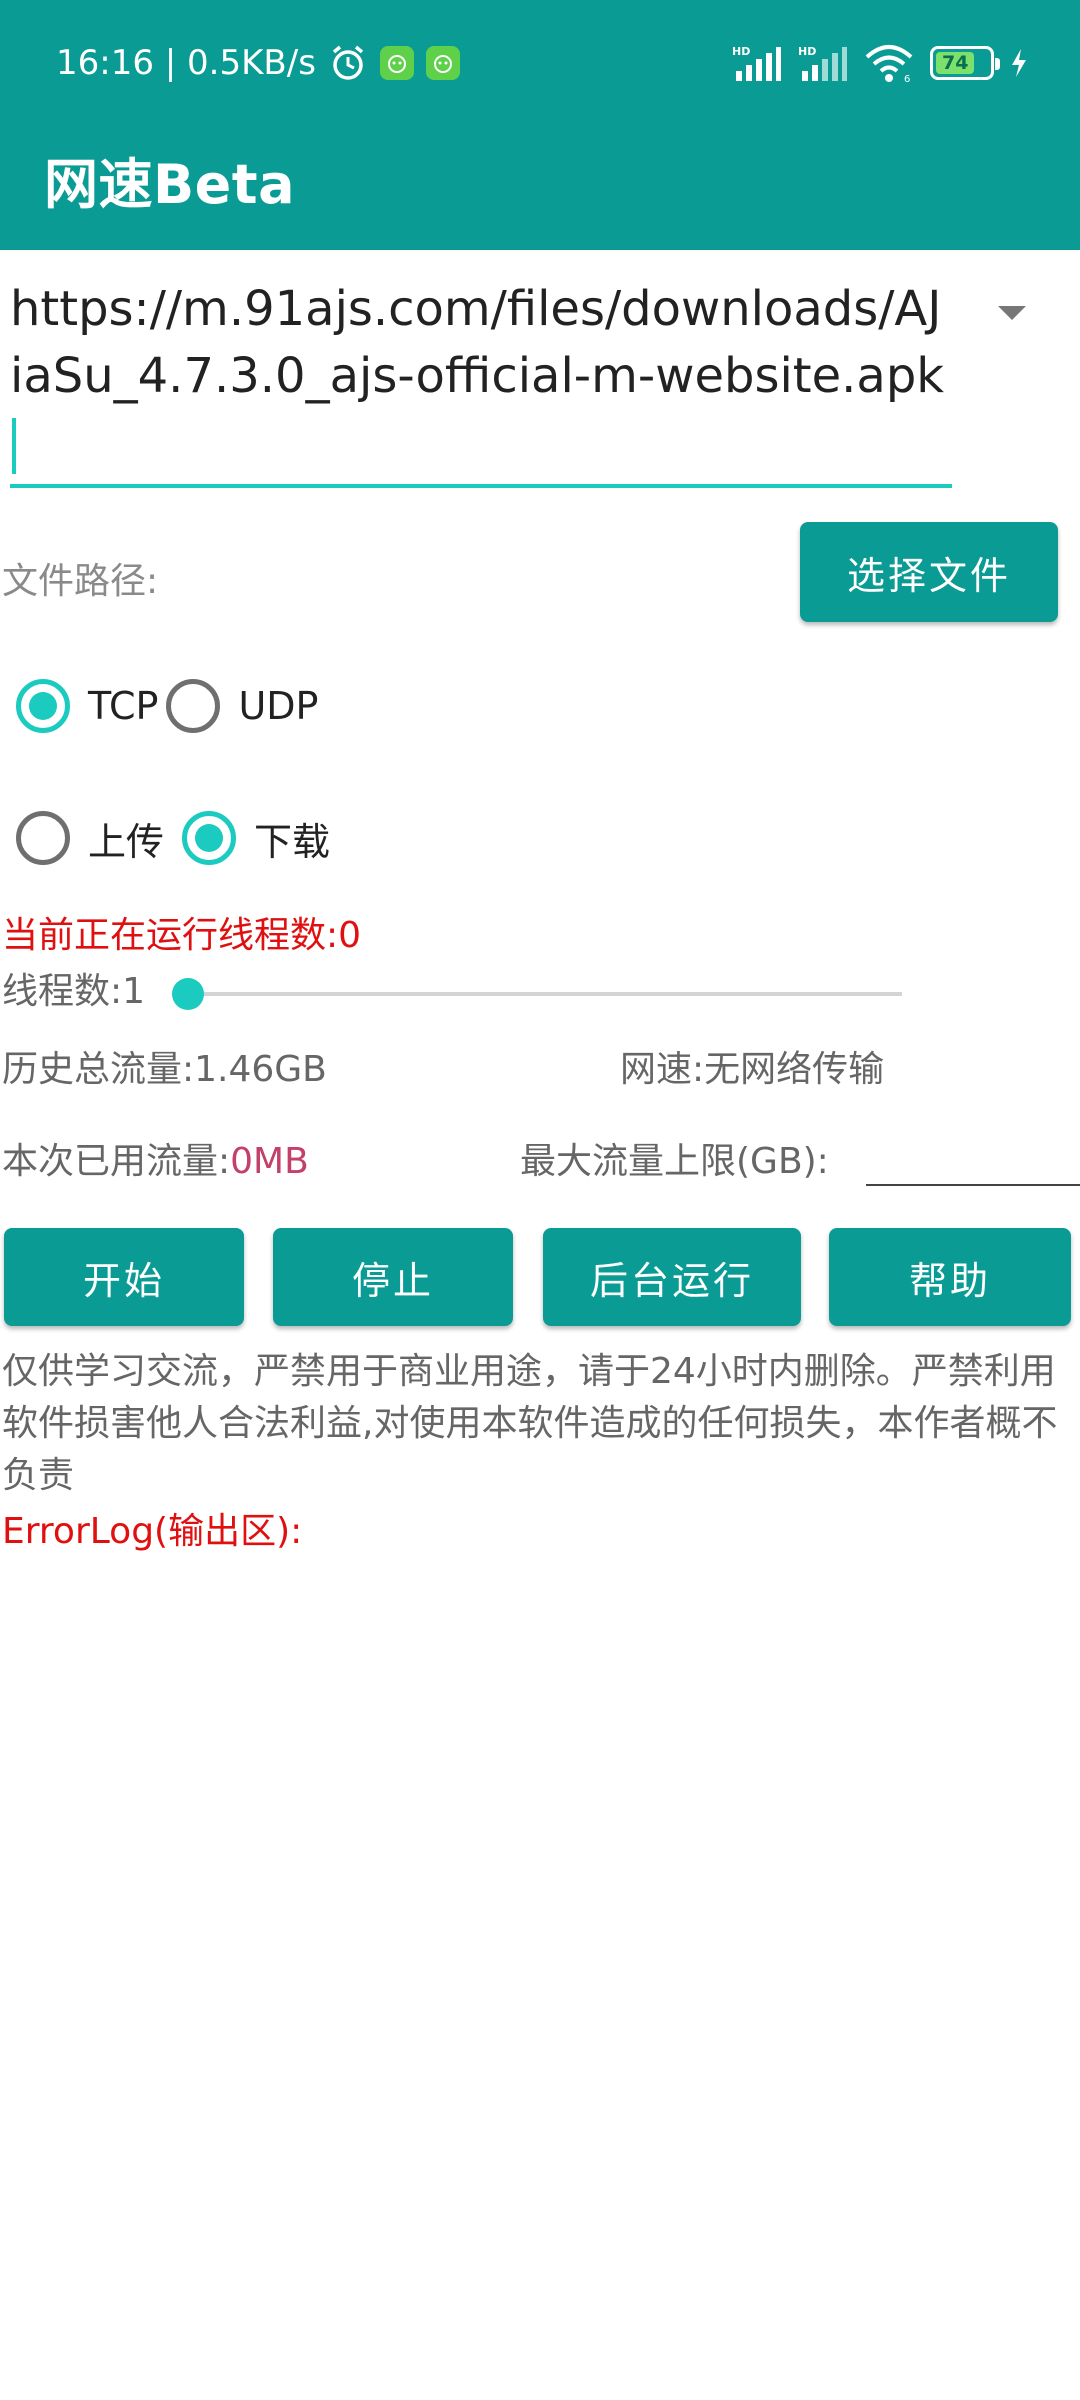 This screenshot has width=1080, height=2400. I want to click on app-header-area: 16:16 | 0.5KB/s HD HD 6 74 网速Beta, so click(540, 125).